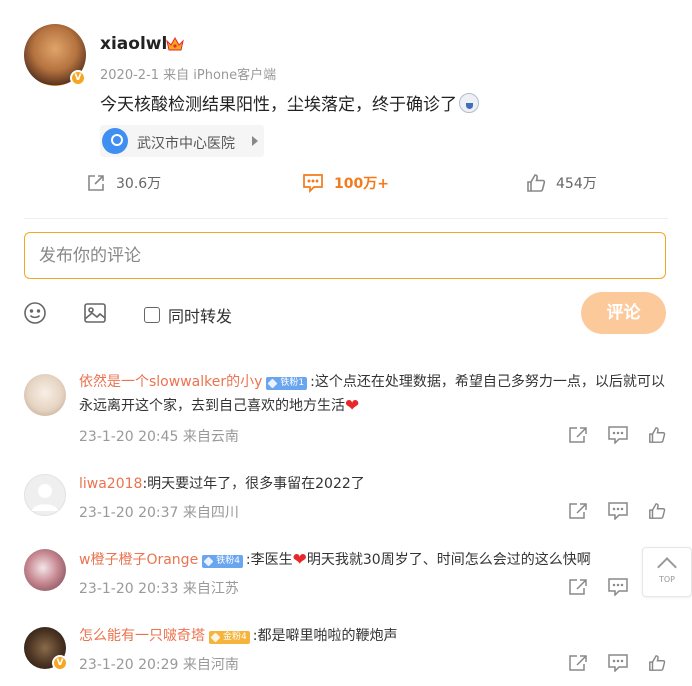 The width and height of the screenshot is (692, 686). Describe the element at coordinates (469, 103) in the screenshot. I see `shocked-emoji-icon` at that location.